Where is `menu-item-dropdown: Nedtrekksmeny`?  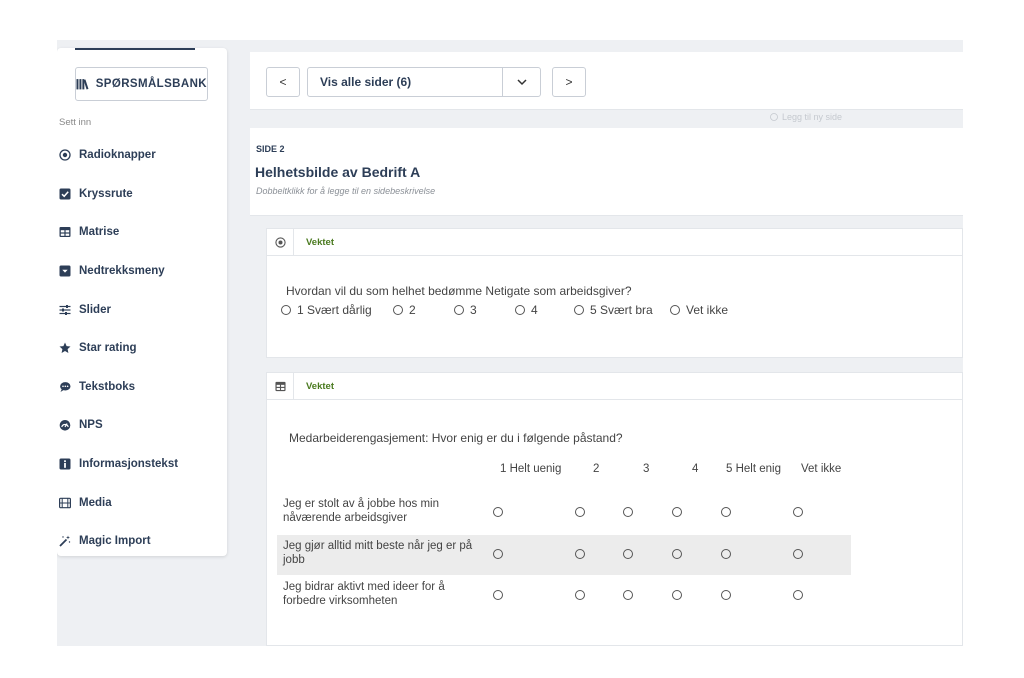 menu-item-dropdown: Nedtrekksmeny is located at coordinates (142, 271).